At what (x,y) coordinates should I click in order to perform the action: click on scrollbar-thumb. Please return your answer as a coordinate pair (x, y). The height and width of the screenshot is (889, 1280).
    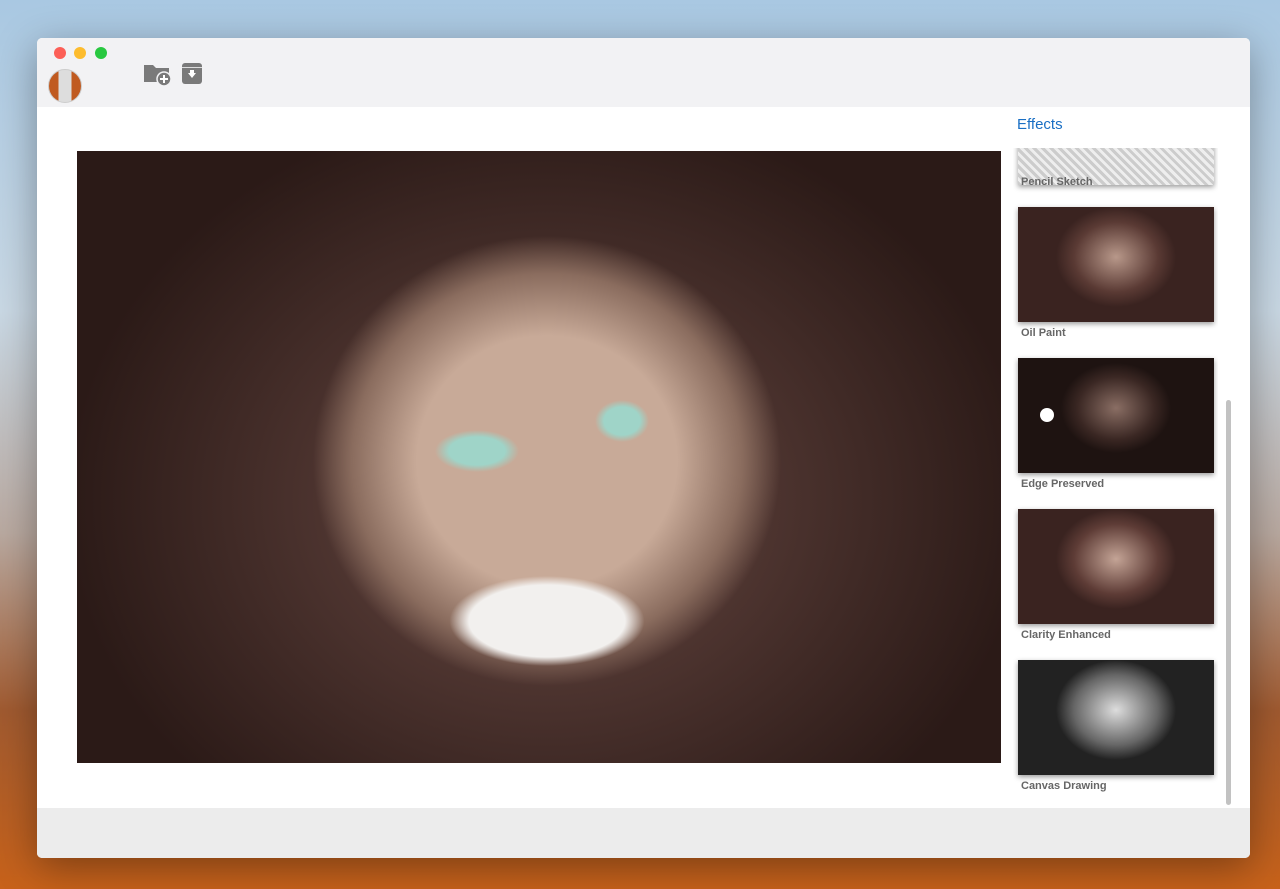
    Looking at the image, I should click on (1228, 602).